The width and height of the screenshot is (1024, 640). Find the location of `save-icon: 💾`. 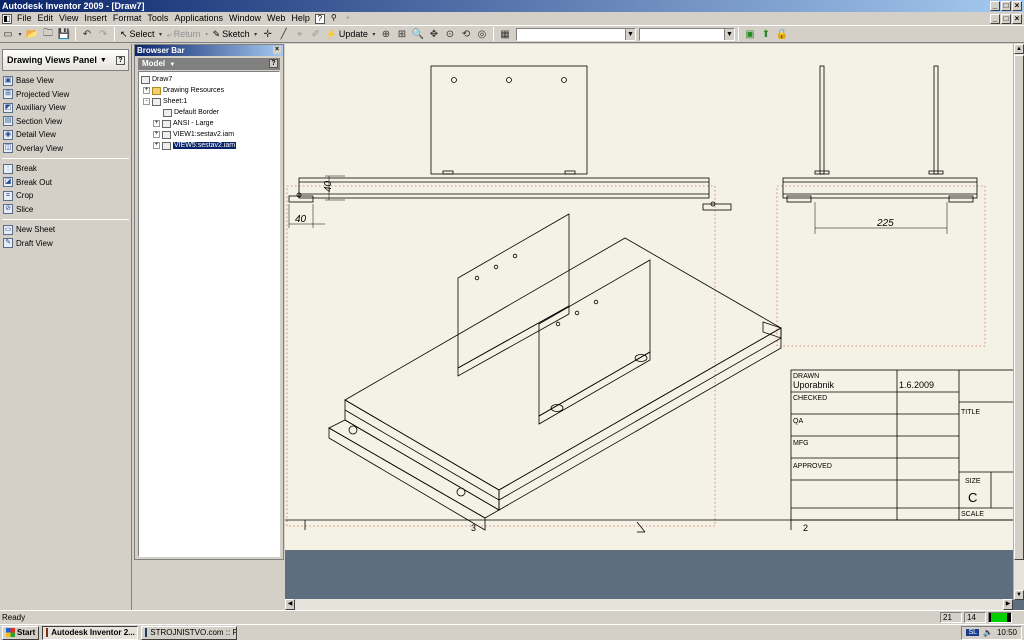

save-icon: 💾 is located at coordinates (64, 34).